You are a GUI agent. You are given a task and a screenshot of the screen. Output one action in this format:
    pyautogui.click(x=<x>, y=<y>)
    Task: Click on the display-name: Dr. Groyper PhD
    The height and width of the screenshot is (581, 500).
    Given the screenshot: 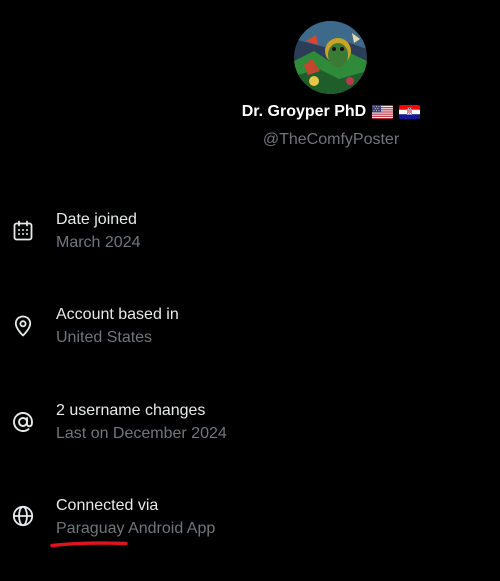 What is the action you would take?
    pyautogui.click(x=304, y=111)
    